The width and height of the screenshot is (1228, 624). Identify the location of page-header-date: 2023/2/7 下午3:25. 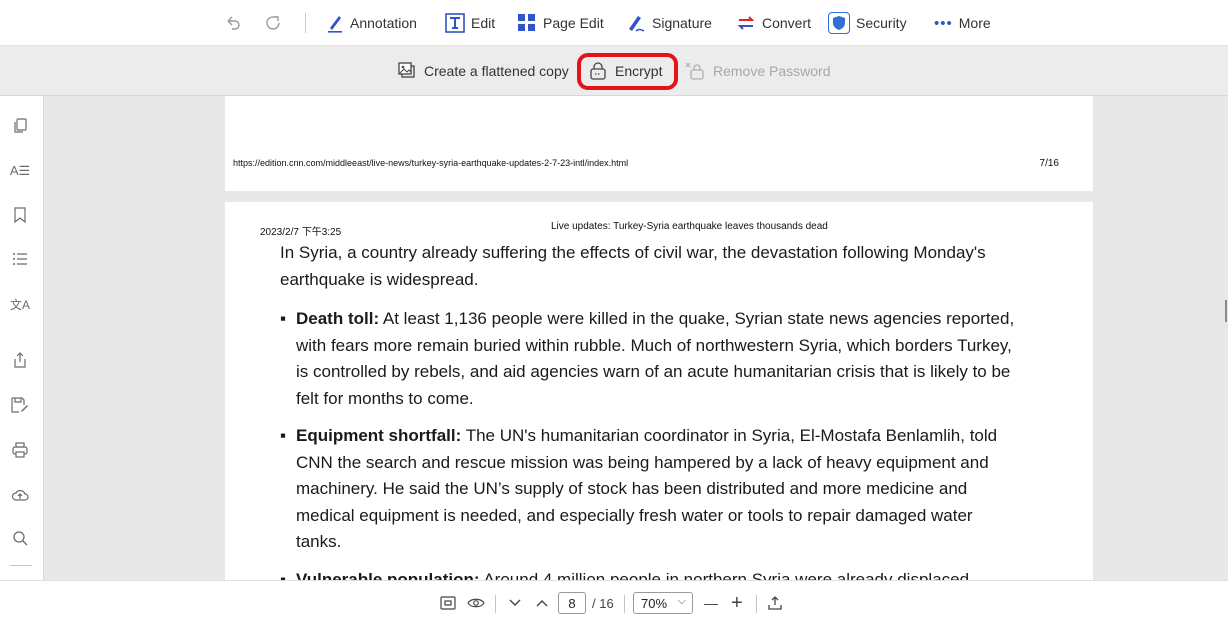
(301, 232).